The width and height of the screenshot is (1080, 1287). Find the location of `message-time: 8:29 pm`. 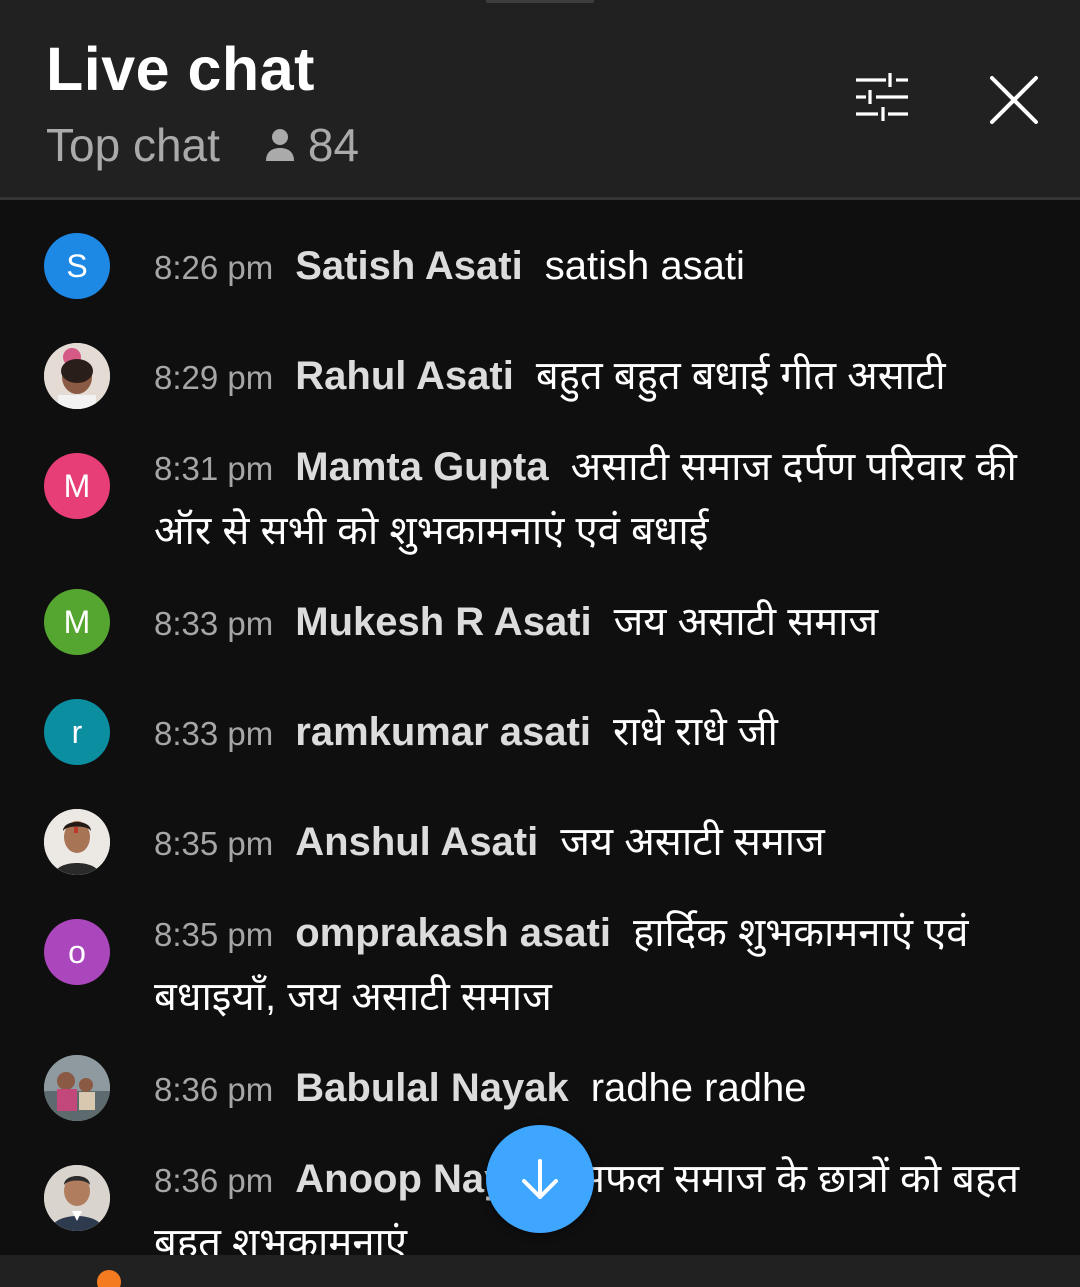

message-time: 8:29 pm is located at coordinates (214, 377).